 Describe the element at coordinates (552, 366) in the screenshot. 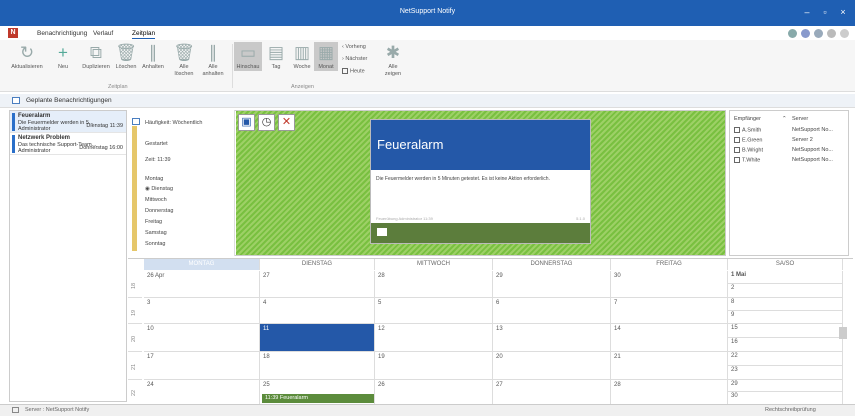

I see `calendar-day-cell: 20` at that location.